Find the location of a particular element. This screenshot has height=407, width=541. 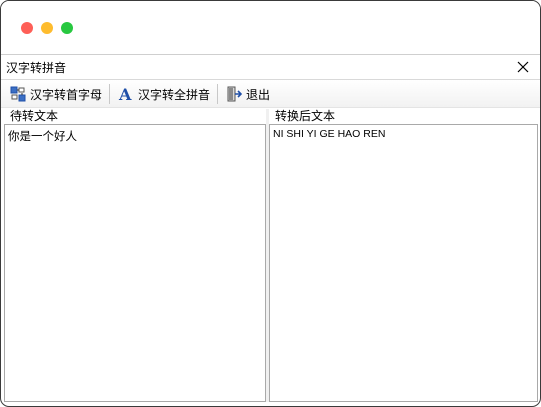

exit-label: 退出 is located at coordinates (258, 94).